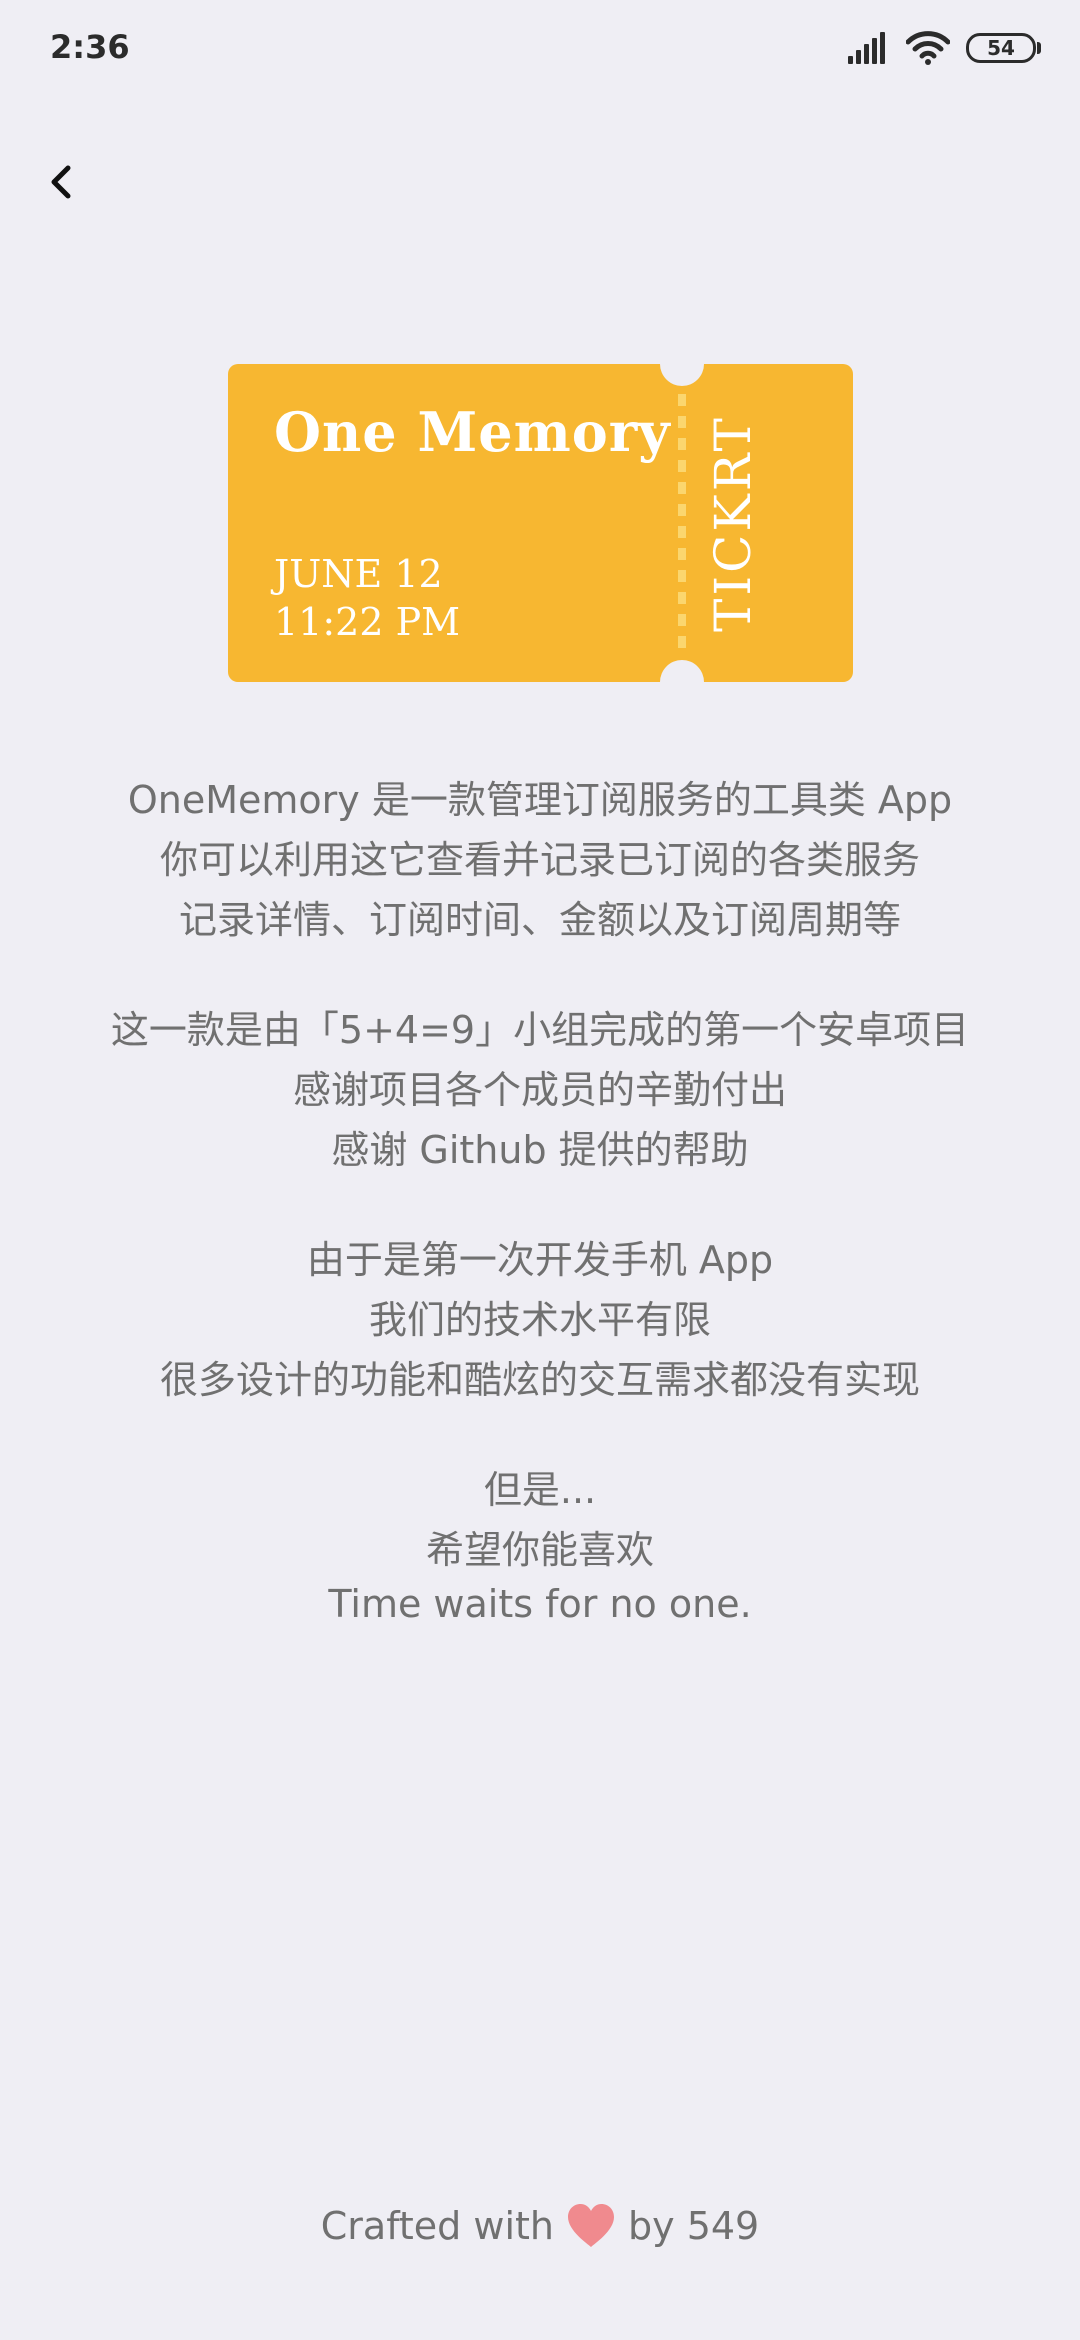 The height and width of the screenshot is (2340, 1080). Describe the element at coordinates (928, 48) in the screenshot. I see `wifi-icon` at that location.